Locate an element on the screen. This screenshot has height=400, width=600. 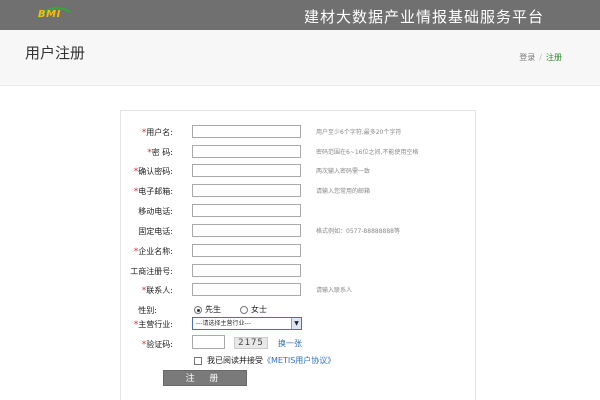
industry-label: *主营行业: is located at coordinates (153, 325).